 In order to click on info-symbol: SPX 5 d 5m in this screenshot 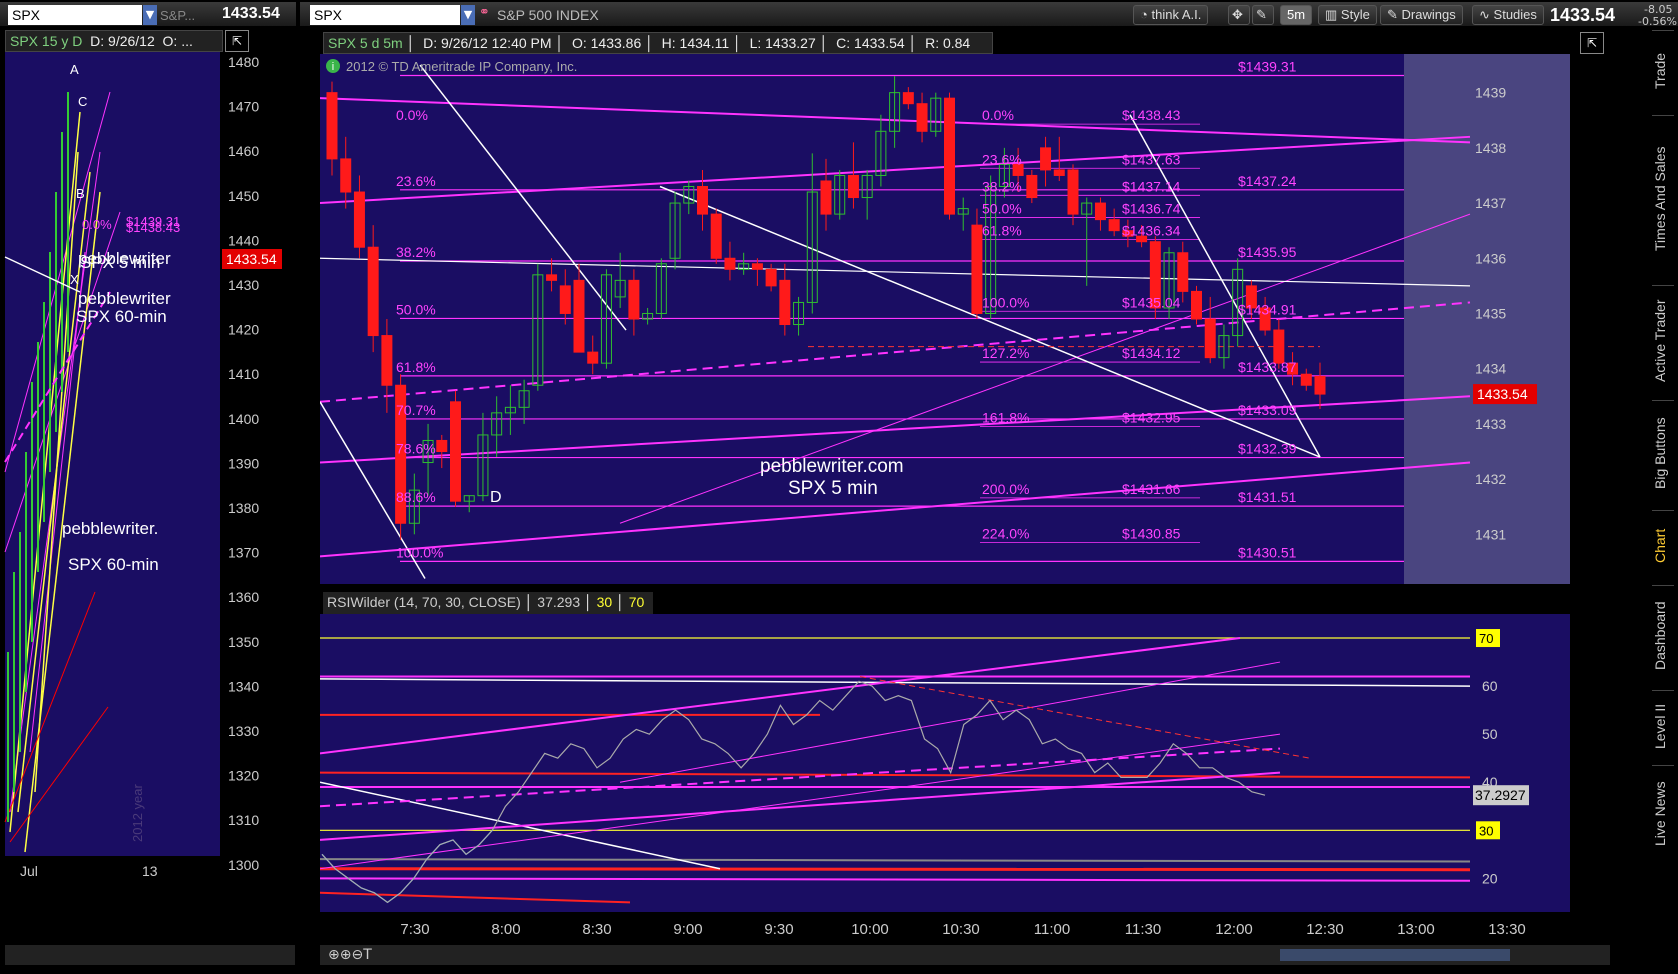, I will do `click(365, 43)`.